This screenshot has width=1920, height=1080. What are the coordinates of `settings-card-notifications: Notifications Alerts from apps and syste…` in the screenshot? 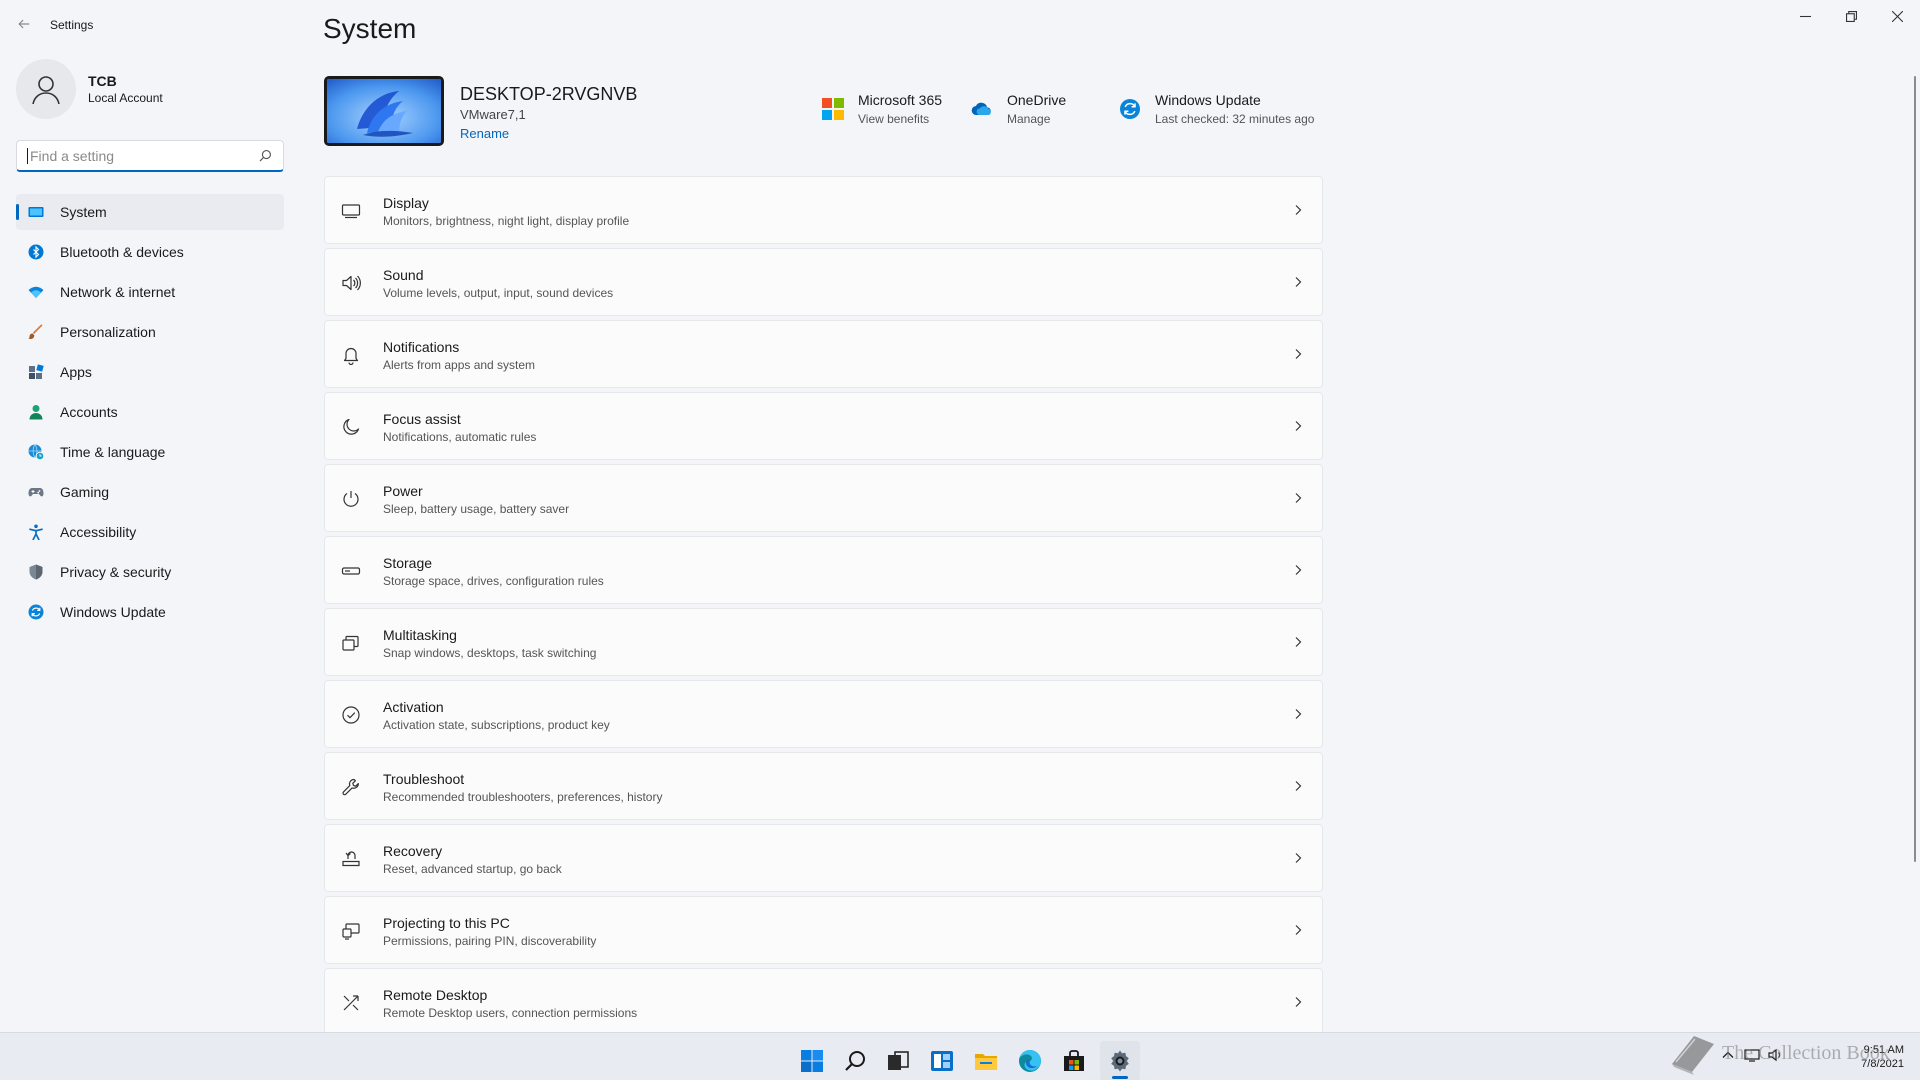 It's located at (823, 354).